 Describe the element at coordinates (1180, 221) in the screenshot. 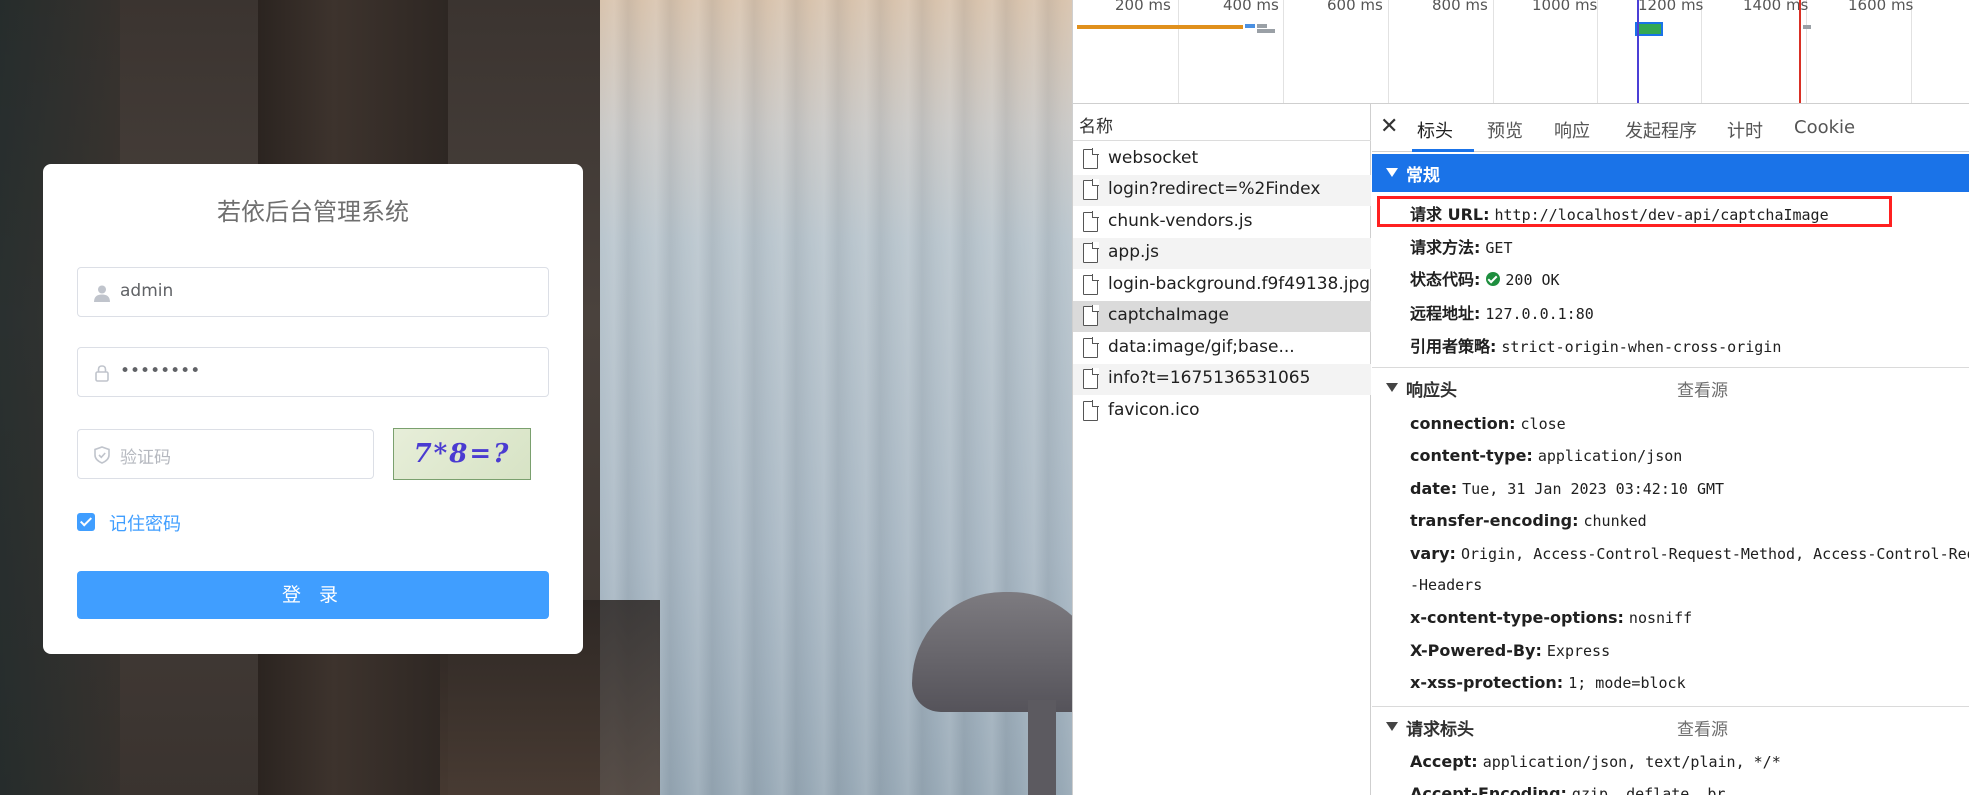

I see `request-name: chunk-vendors.js` at that location.